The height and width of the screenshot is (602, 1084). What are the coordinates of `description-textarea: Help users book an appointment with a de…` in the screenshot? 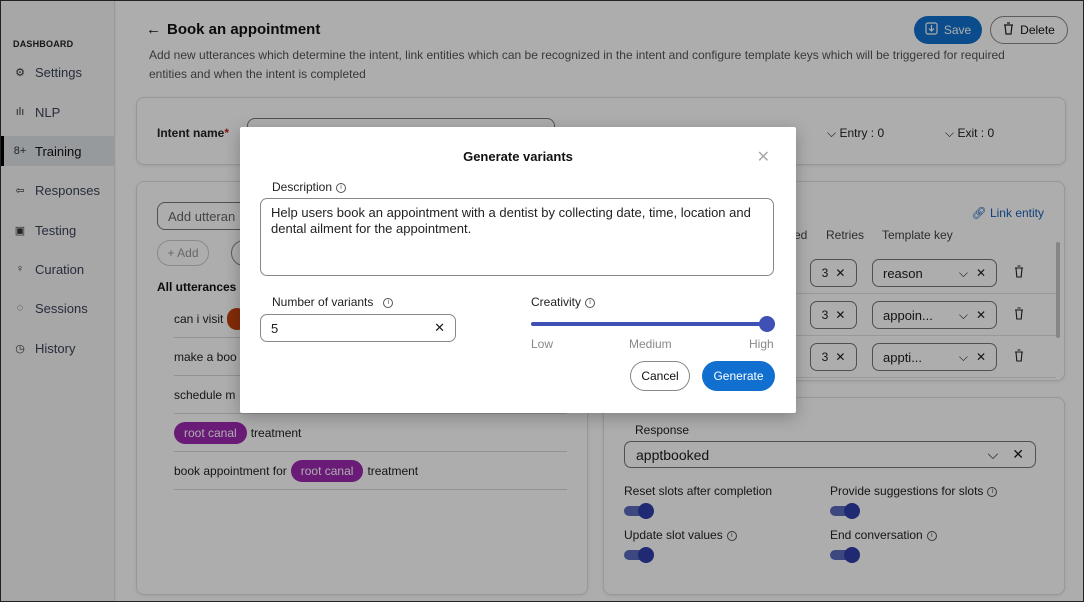 It's located at (517, 237).